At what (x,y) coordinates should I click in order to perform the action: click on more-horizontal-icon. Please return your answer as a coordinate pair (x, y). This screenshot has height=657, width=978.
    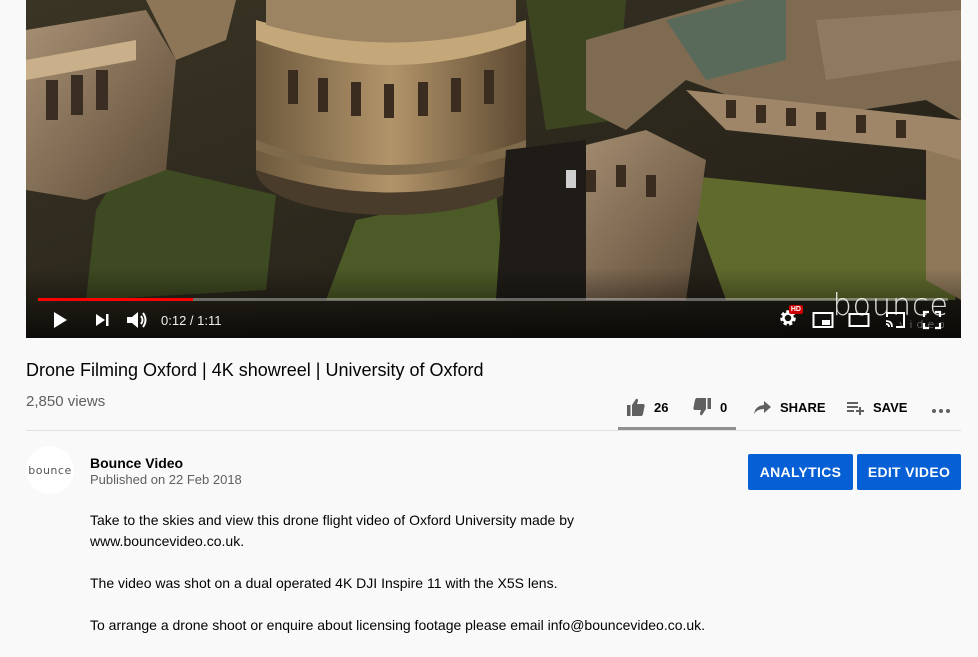
    Looking at the image, I should click on (941, 411).